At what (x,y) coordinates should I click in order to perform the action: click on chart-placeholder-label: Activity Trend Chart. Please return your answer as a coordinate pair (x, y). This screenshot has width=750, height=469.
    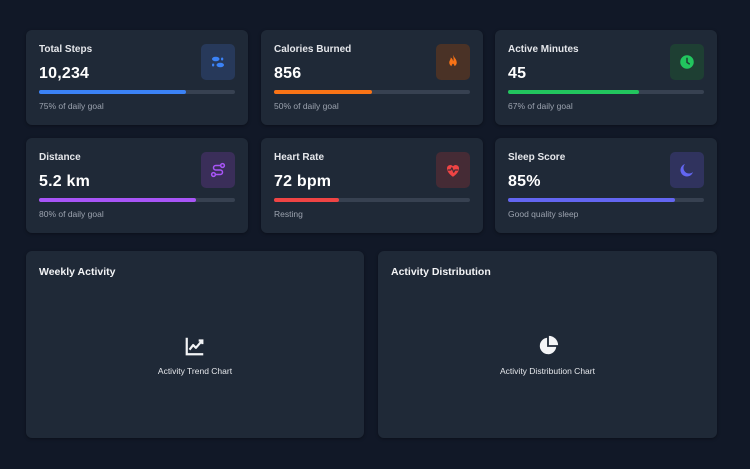
    Looking at the image, I should click on (195, 371).